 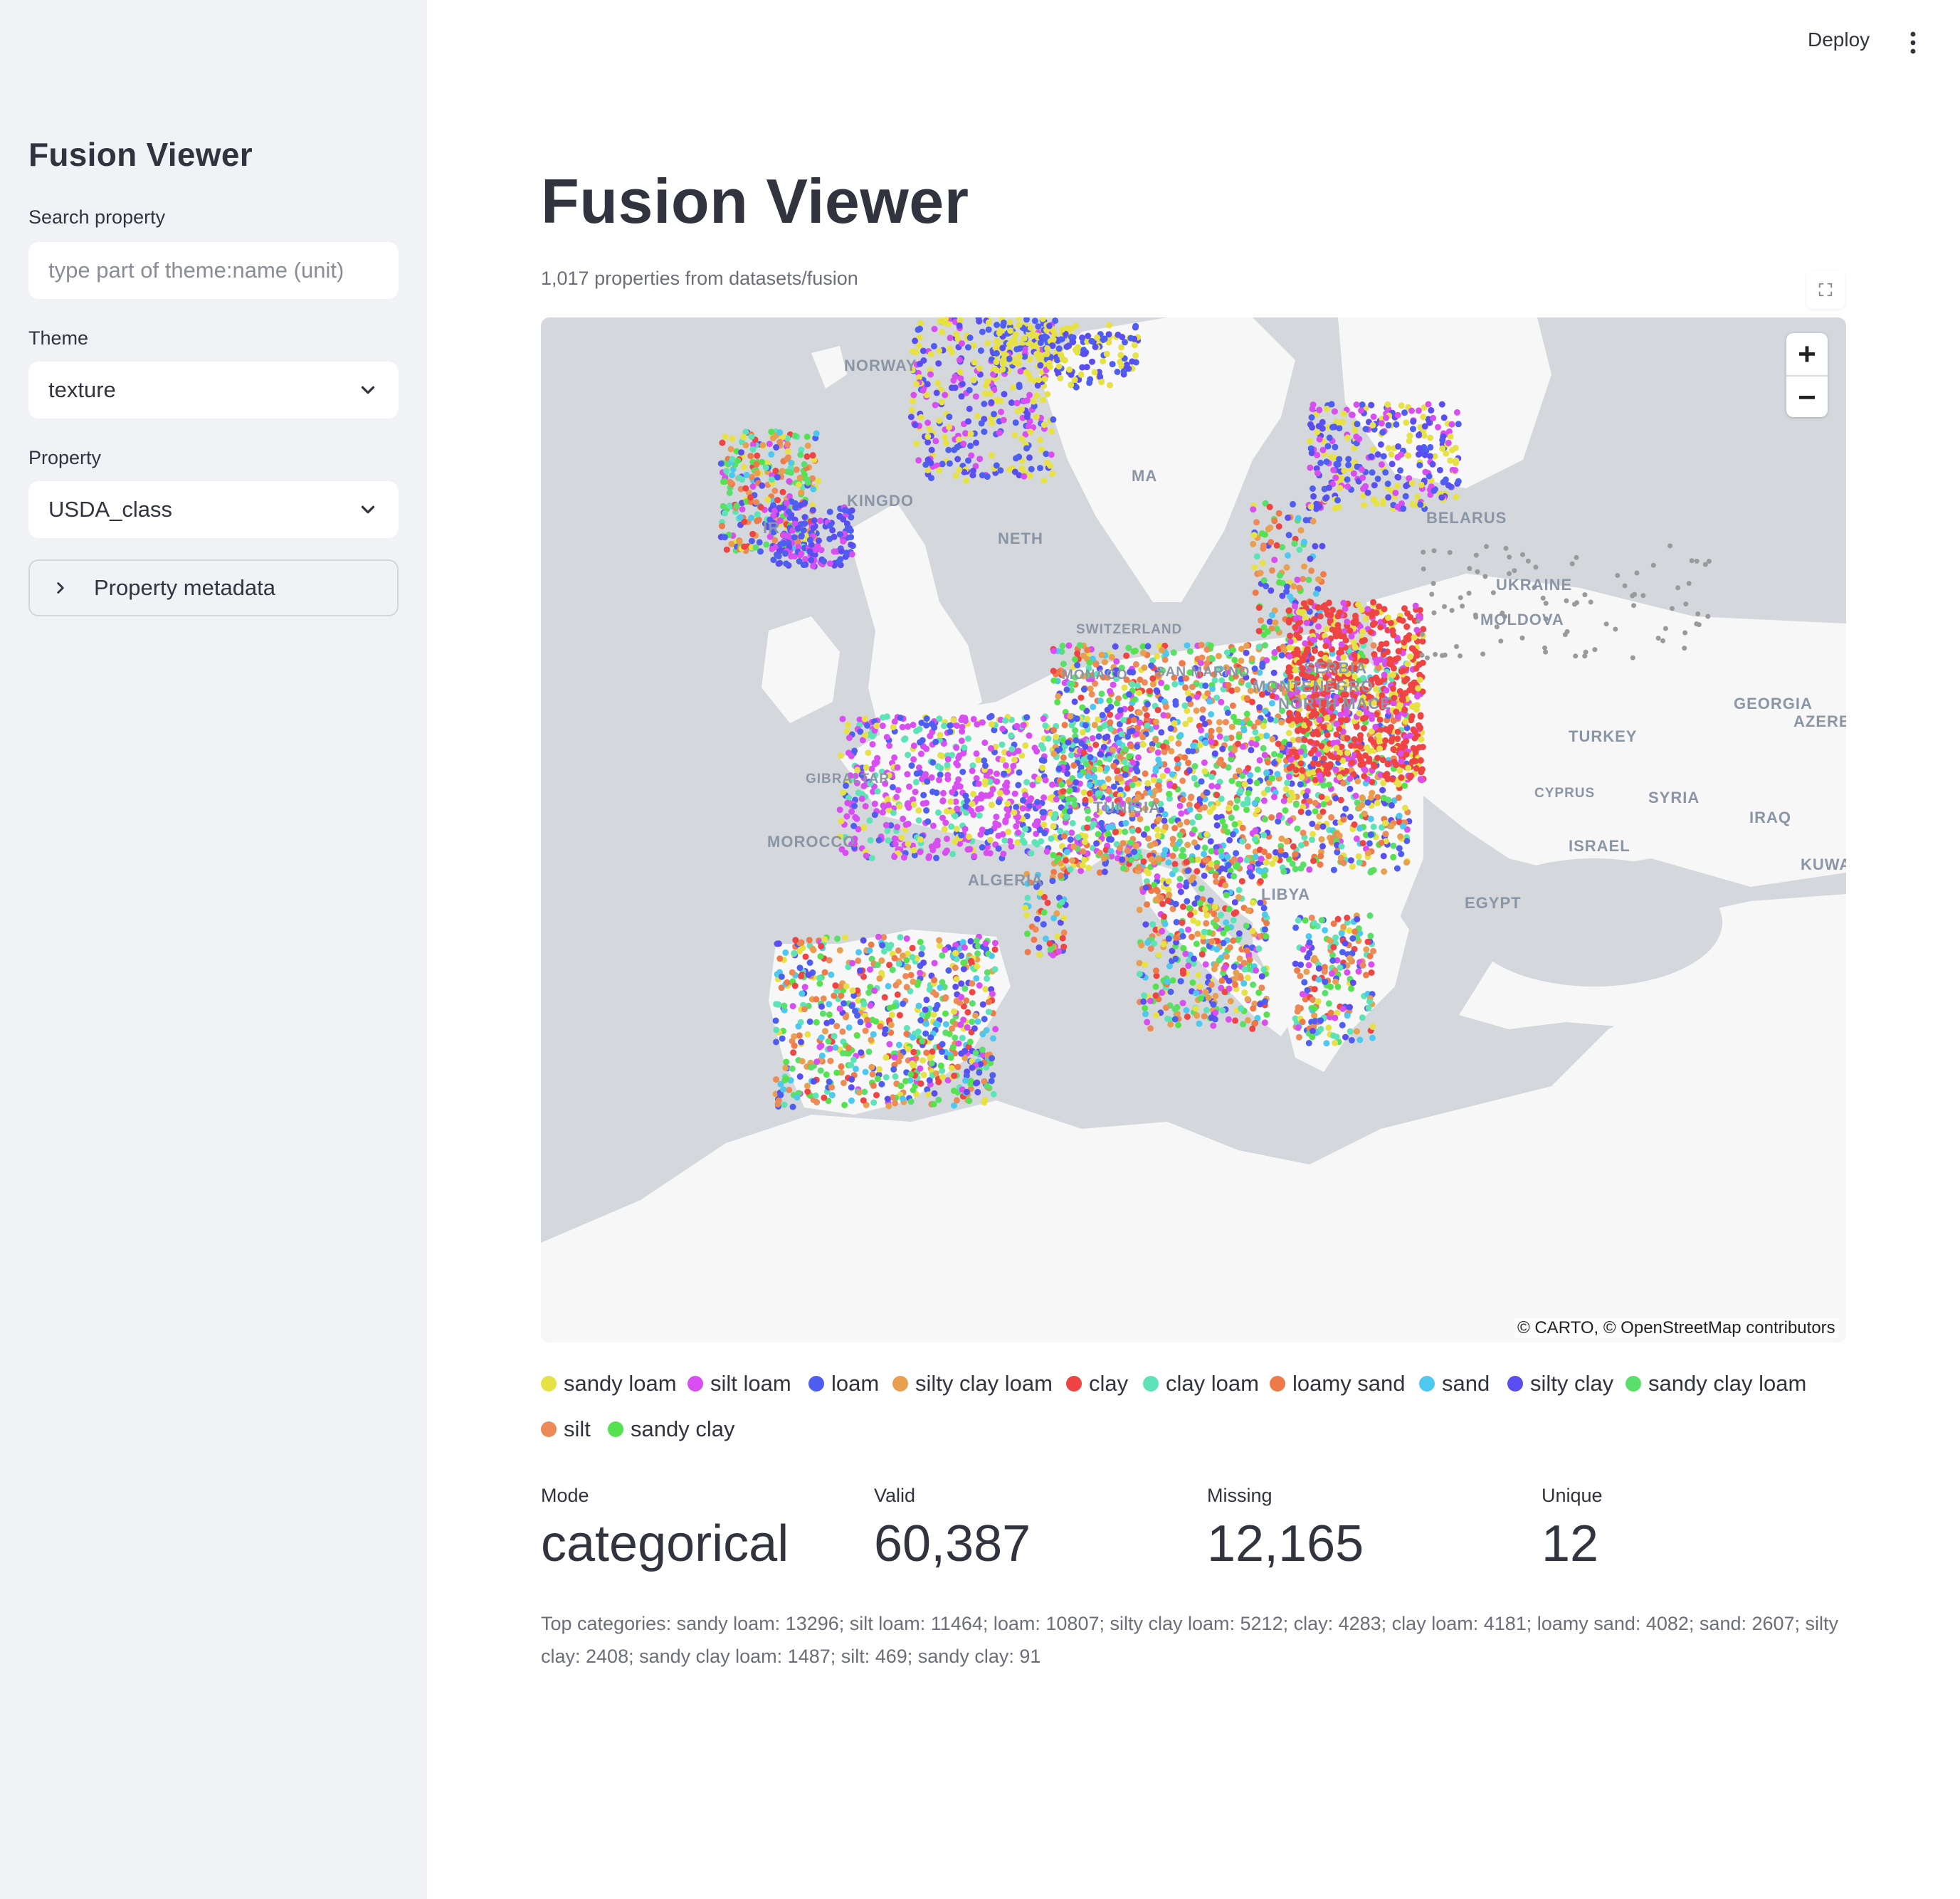 What do you see at coordinates (1825, 289) in the screenshot?
I see `fullscreen-button` at bounding box center [1825, 289].